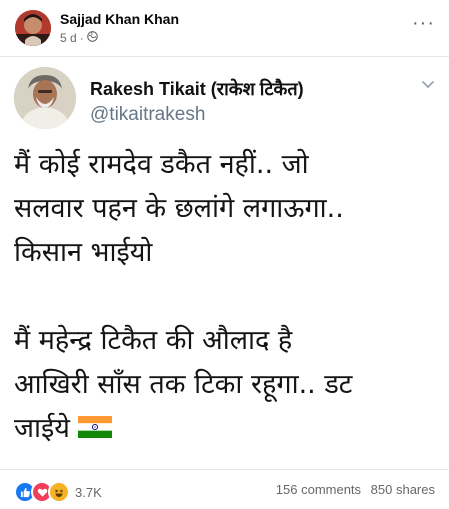  What do you see at coordinates (42, 428) in the screenshot?
I see `tweet-line-text: जाईये` at bounding box center [42, 428].